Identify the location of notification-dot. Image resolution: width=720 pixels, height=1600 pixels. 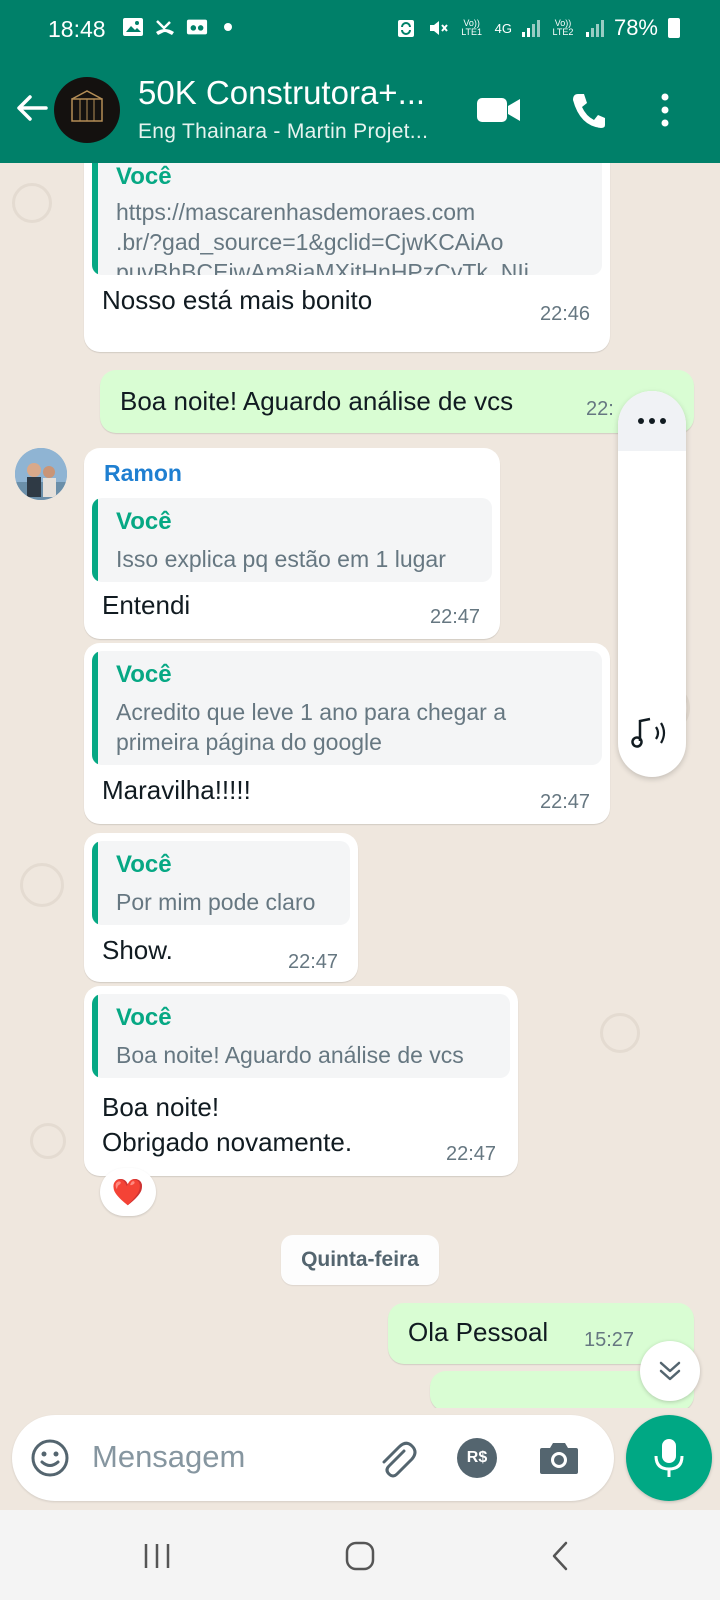
(228, 27).